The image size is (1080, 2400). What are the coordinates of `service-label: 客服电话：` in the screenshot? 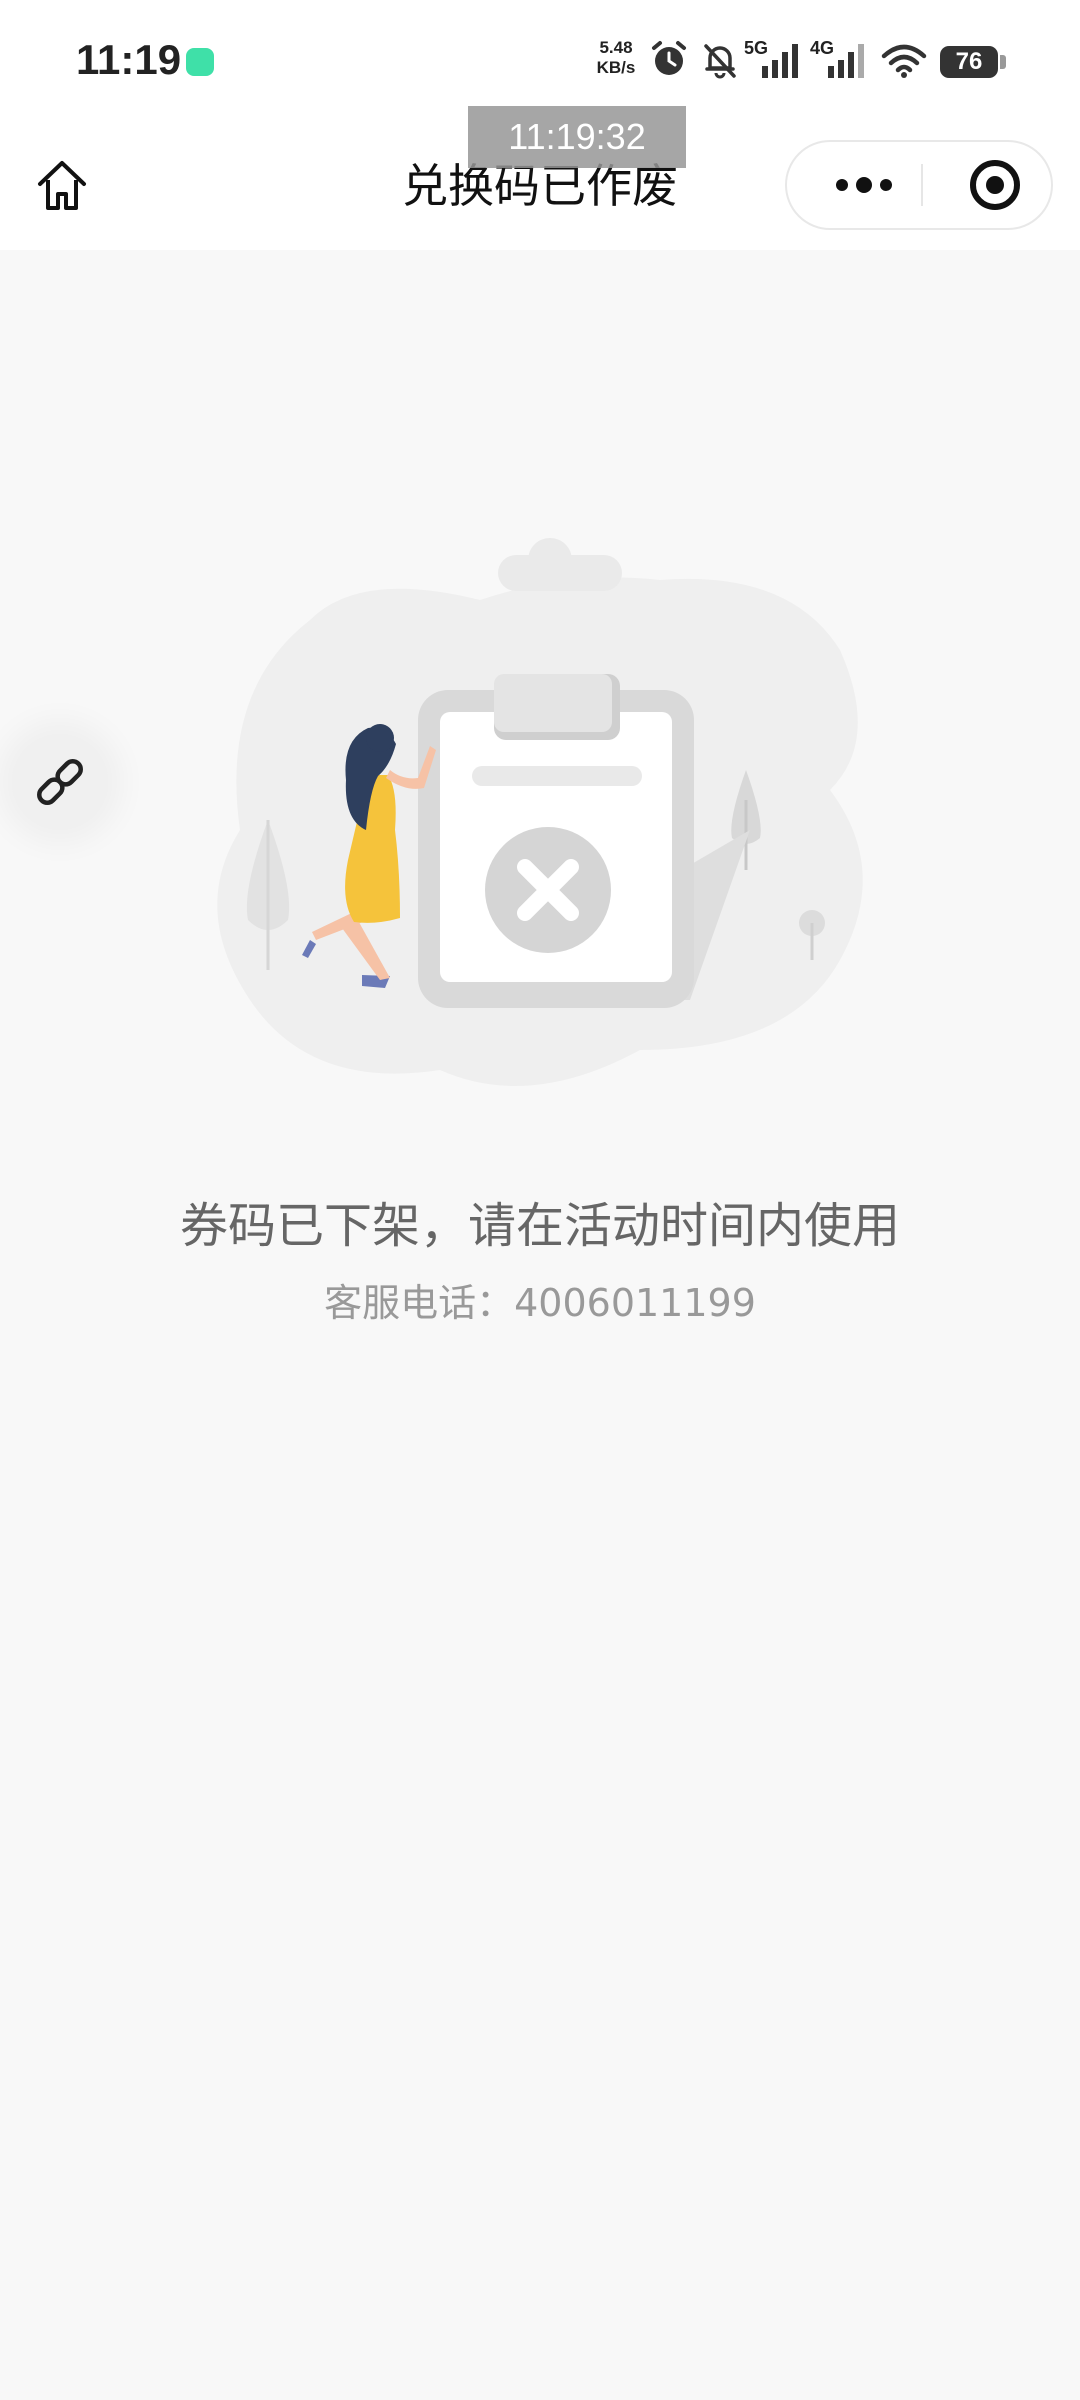 It's located at (419, 1303).